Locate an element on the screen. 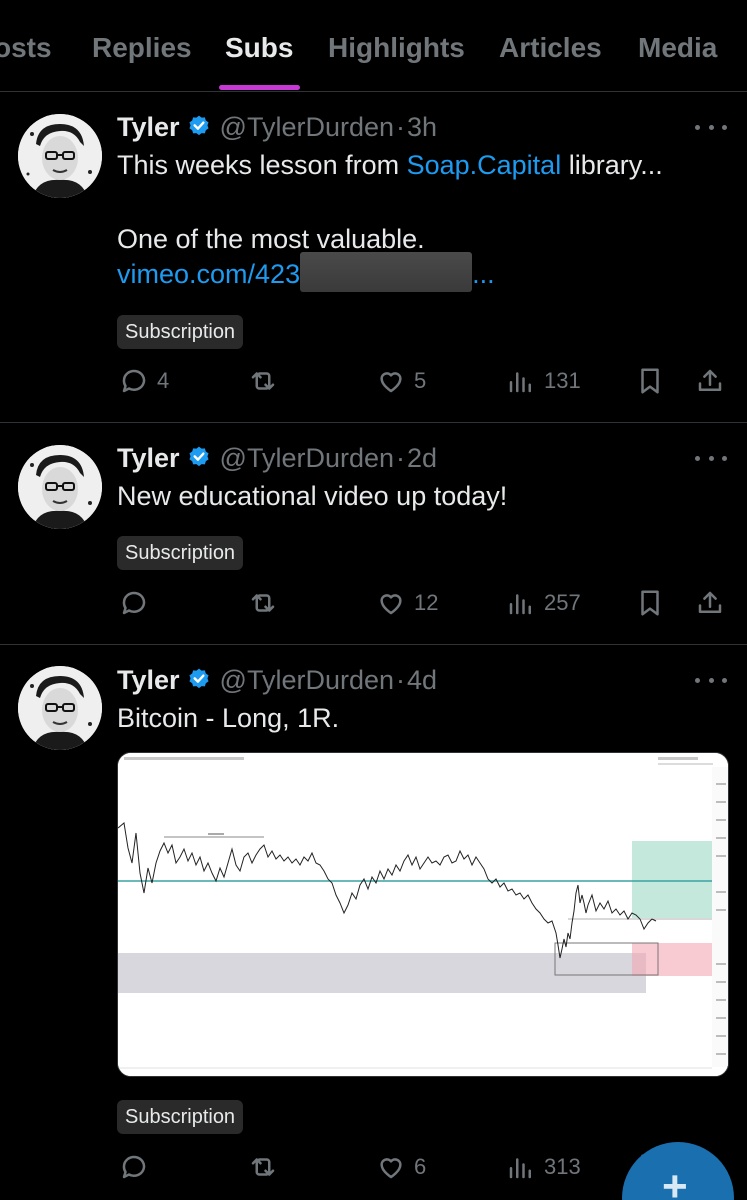  tab-subs: Subs is located at coordinates (259, 48).